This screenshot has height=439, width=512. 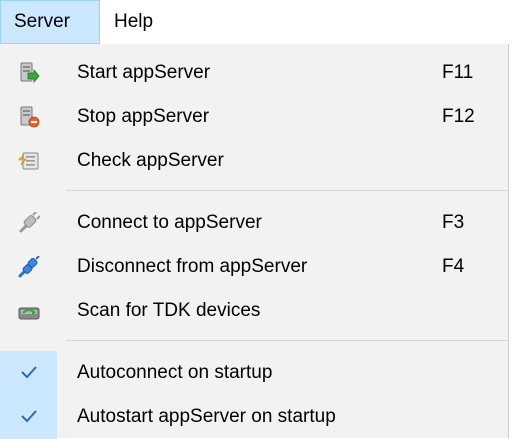 I want to click on menu-item-disconnect-appserver: Disconnect from appServer F4, so click(x=254, y=267).